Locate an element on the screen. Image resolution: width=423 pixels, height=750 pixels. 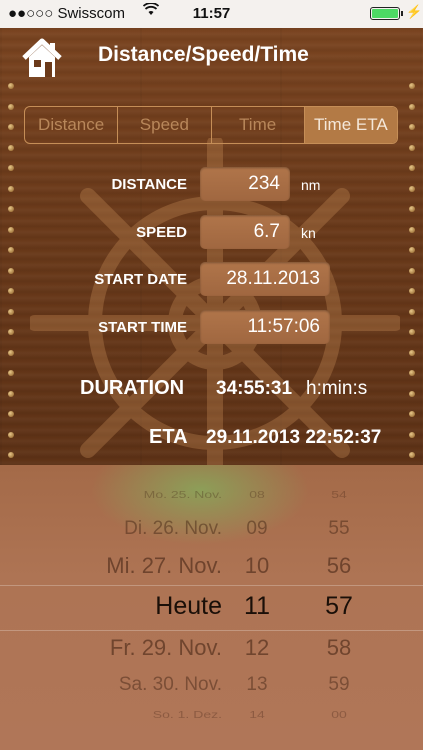
picker-row: Heute 11 57 is located at coordinates (211, 612).